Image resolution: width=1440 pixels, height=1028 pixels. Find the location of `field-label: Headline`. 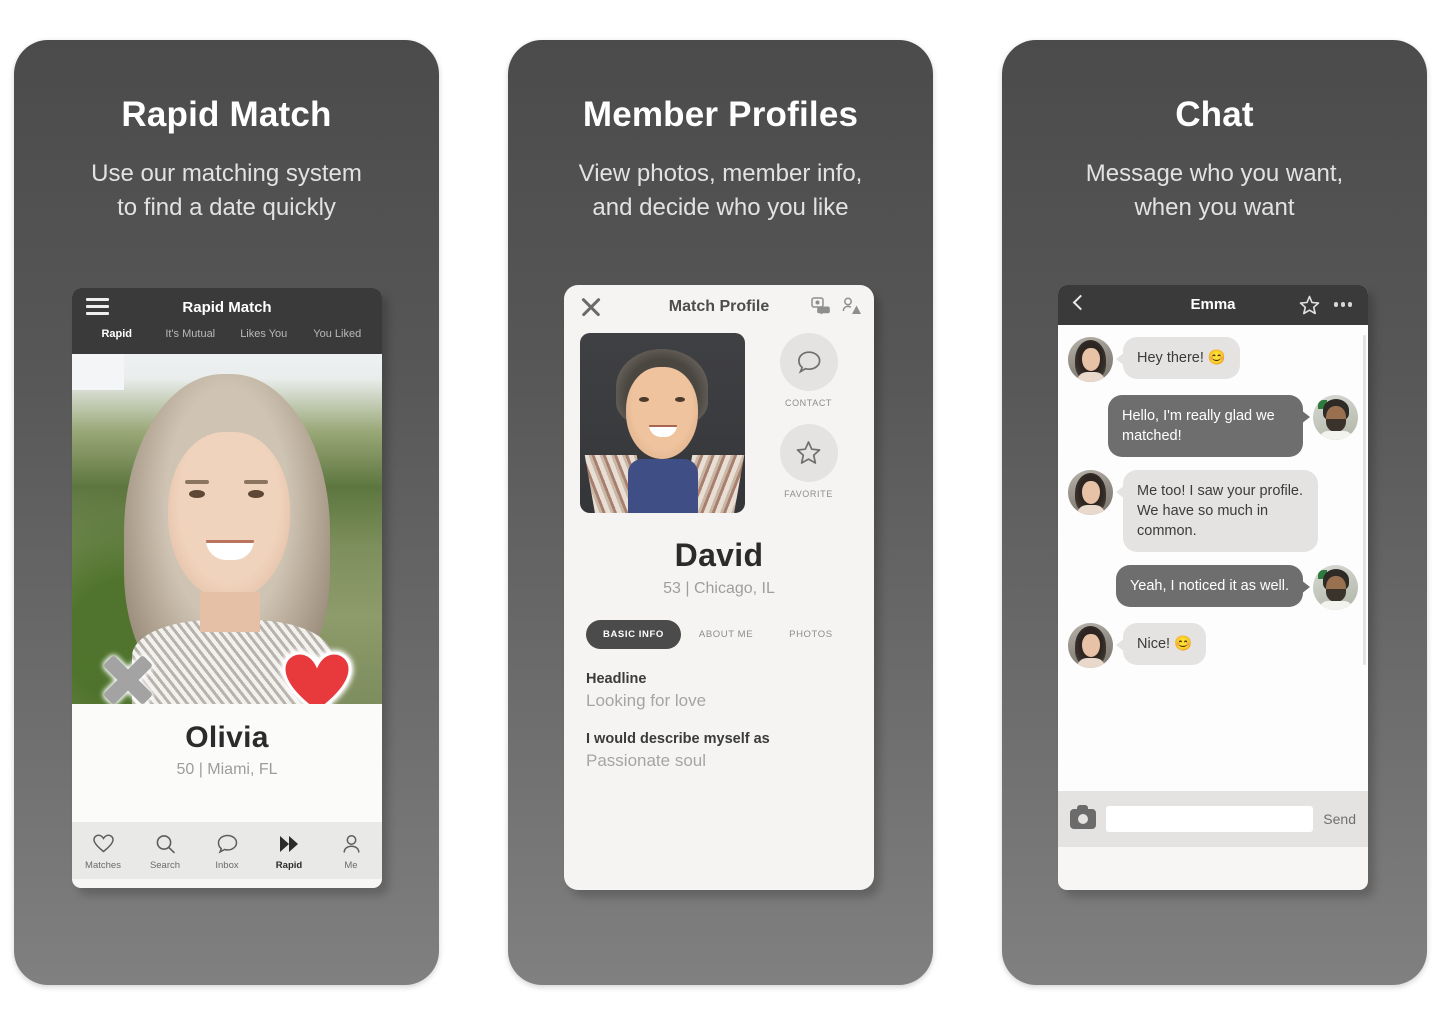

field-label: Headline is located at coordinates (616, 679).